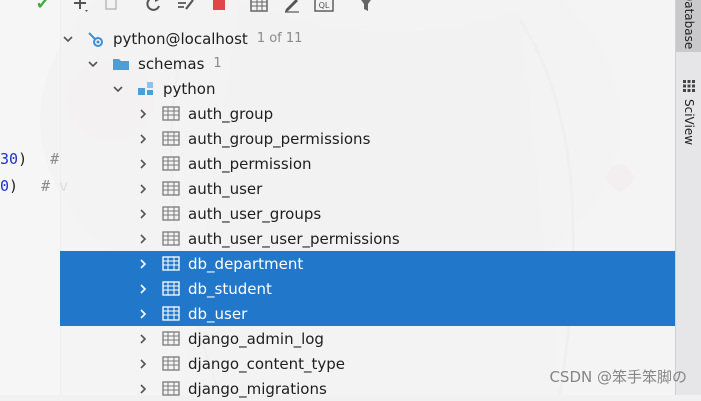 This screenshot has width=701, height=401. I want to click on stop-icon, so click(219, 5).